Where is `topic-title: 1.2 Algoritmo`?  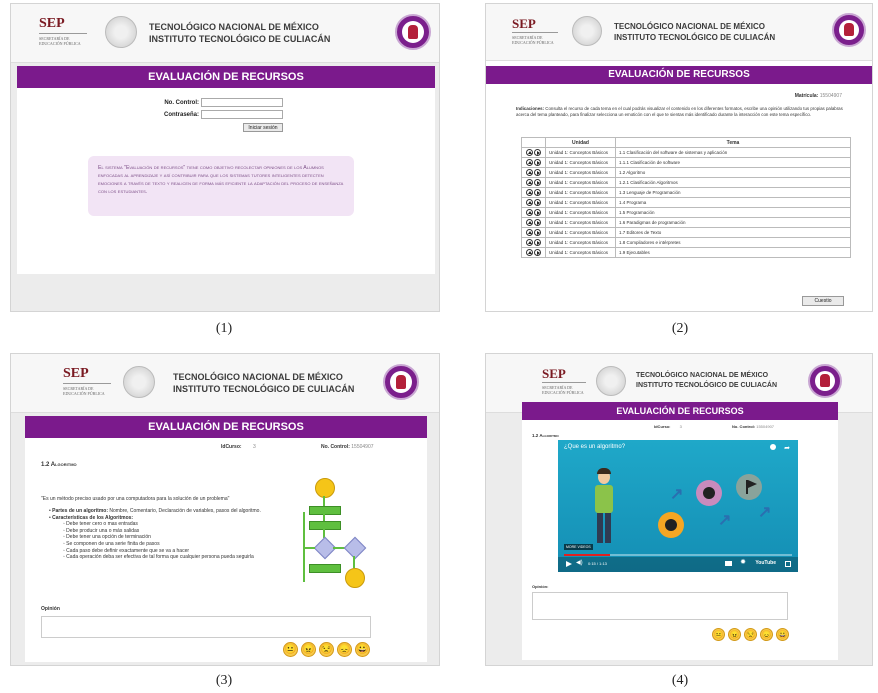 topic-title: 1.2 Algoritmo is located at coordinates (59, 465).